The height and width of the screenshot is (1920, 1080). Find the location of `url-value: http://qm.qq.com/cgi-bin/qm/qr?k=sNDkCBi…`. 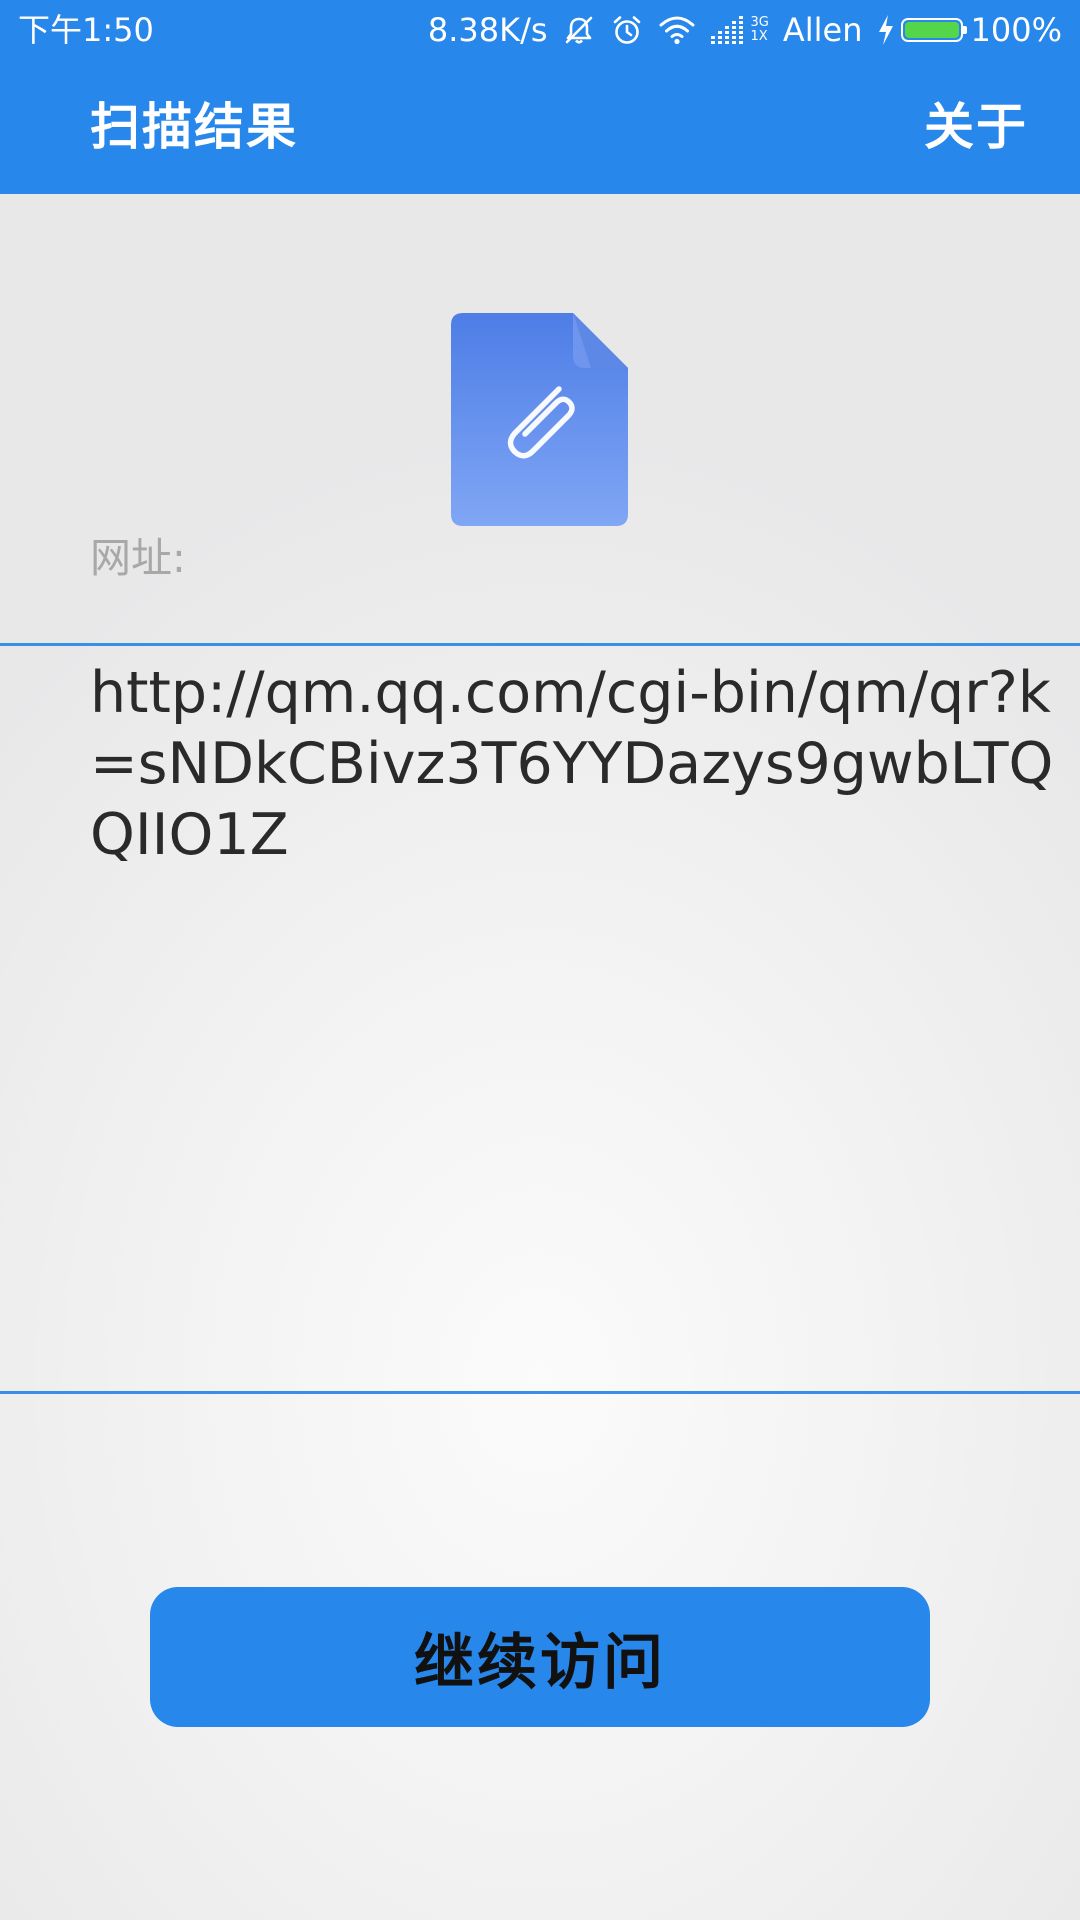

url-value: http://qm.qq.com/cgi-bin/qm/qr?k=sNDkCBi… is located at coordinates (572, 764).